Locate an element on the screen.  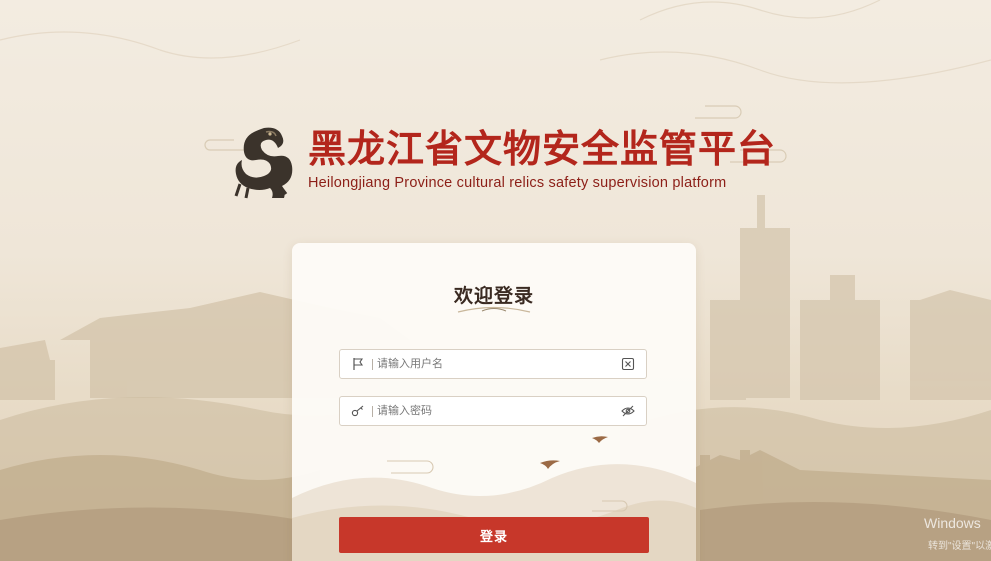
heading-ornament is located at coordinates (494, 309).